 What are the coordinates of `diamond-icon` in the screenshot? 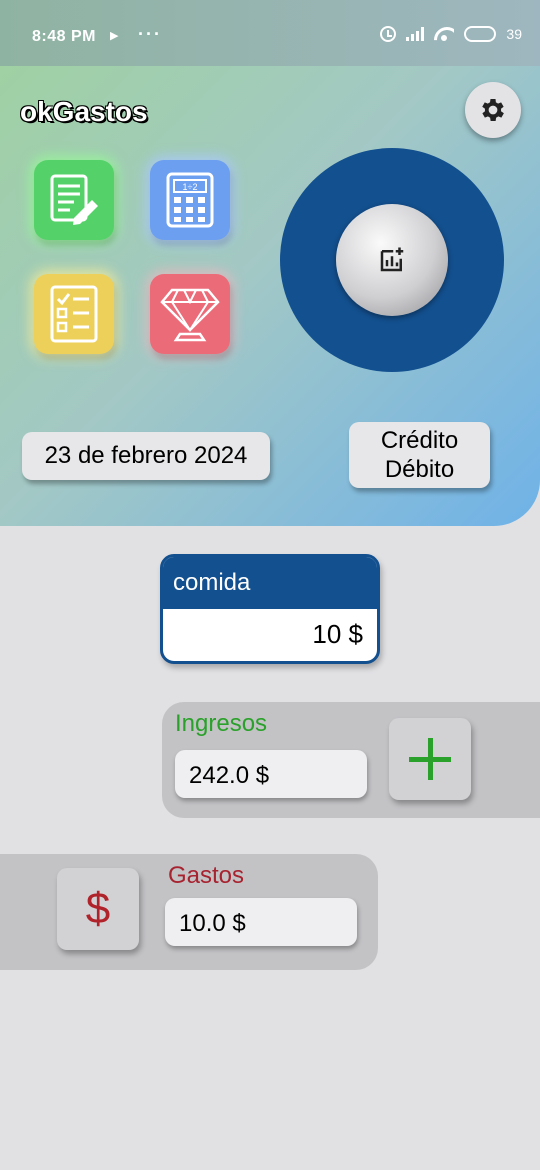 It's located at (190, 315).